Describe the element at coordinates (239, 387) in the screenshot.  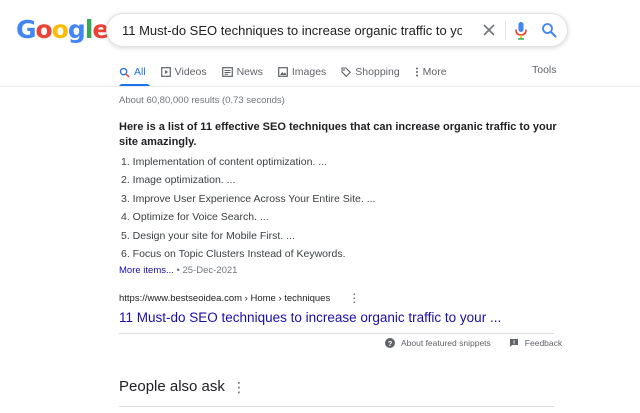
I see `people-also-ask-menu-icon: ⋮` at that location.